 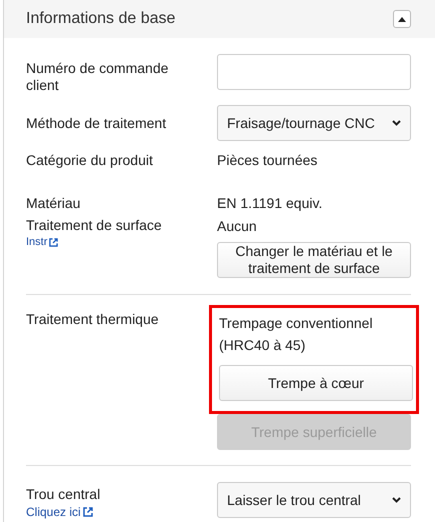 I want to click on collapse-button, so click(x=402, y=19).